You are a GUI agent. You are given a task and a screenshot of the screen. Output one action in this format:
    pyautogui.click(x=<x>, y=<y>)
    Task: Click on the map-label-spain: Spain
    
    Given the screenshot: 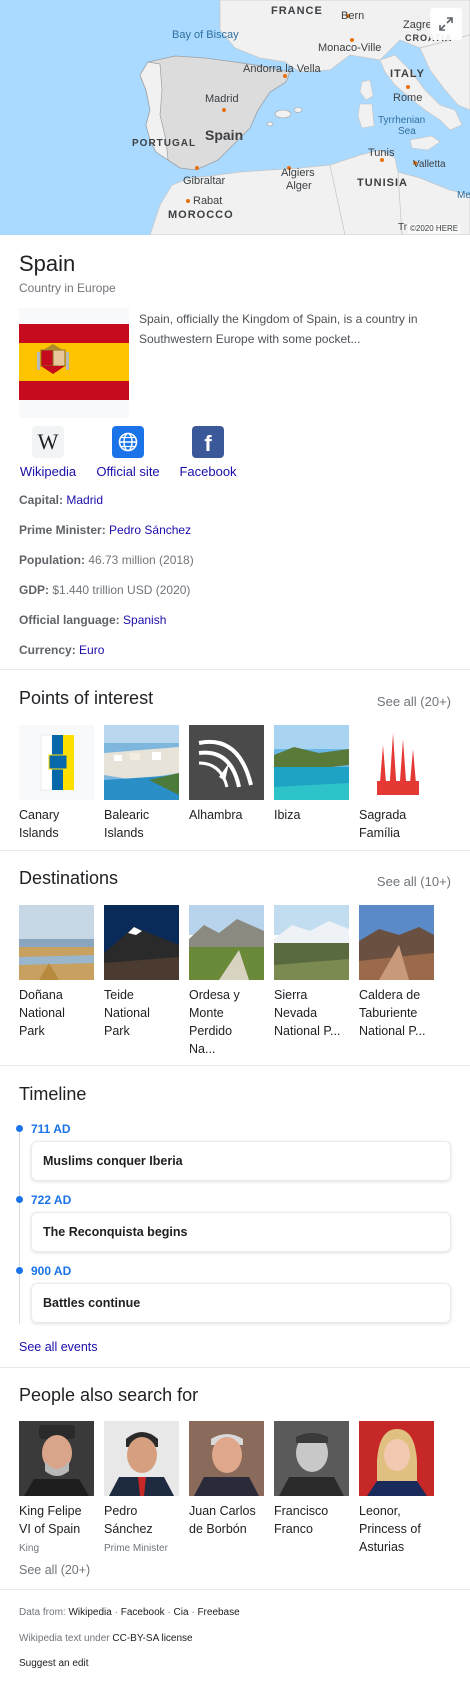 What is the action you would take?
    pyautogui.click(x=224, y=135)
    